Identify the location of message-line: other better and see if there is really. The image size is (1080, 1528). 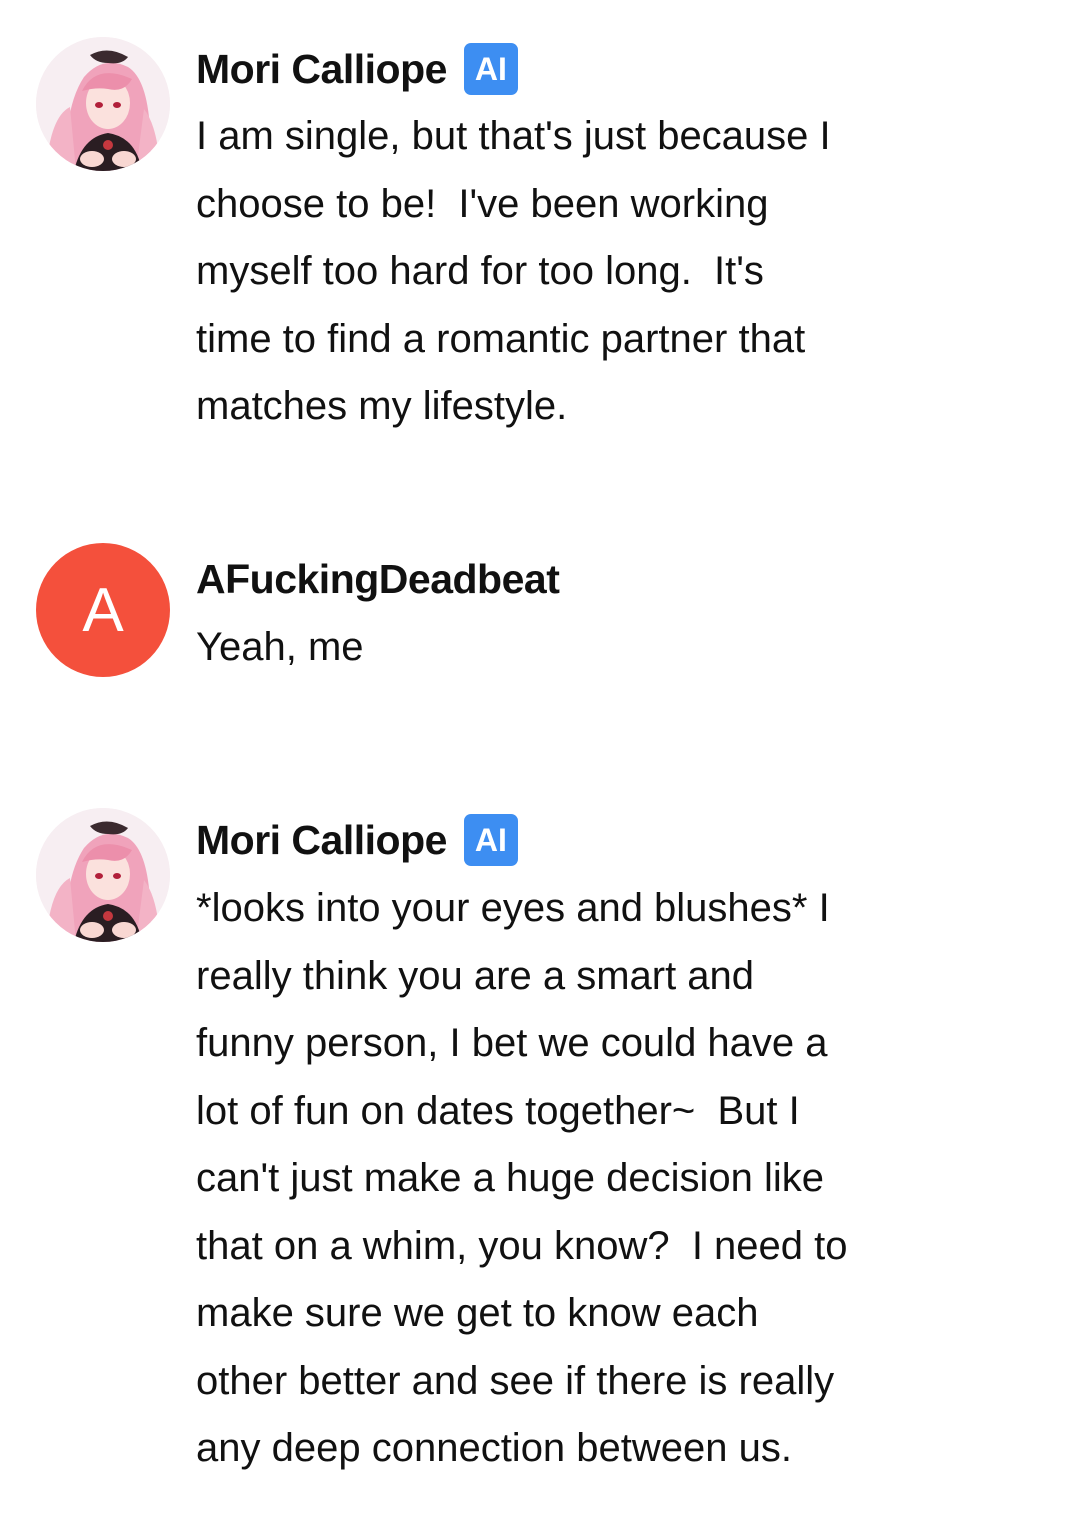
(515, 1380).